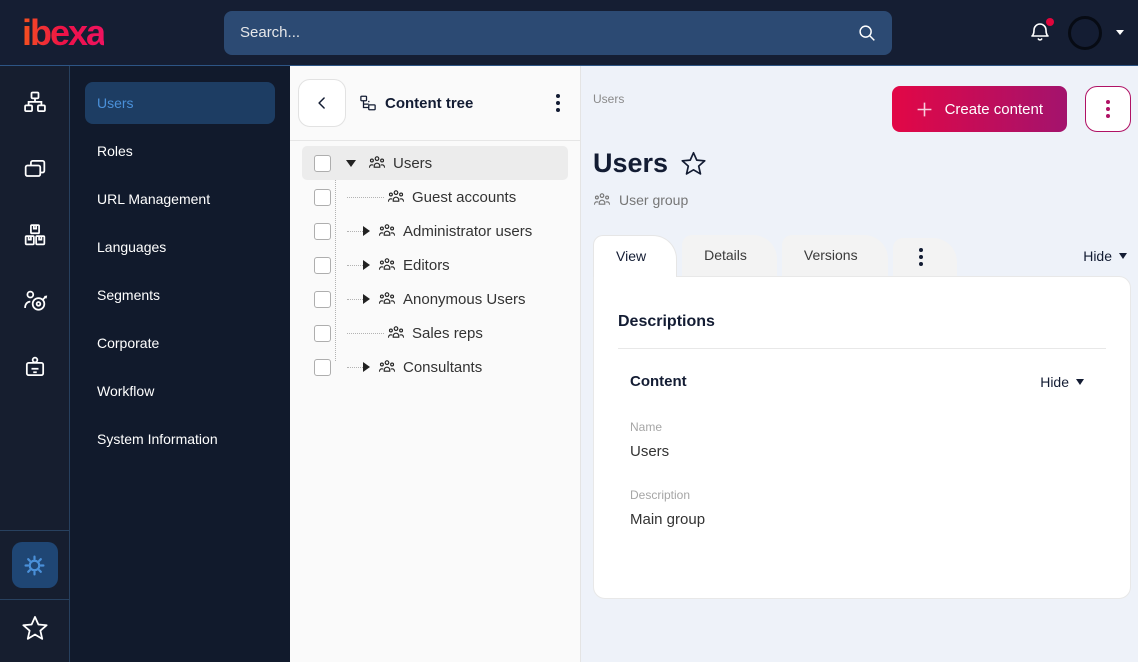 The height and width of the screenshot is (662, 1138). I want to click on content-tree-header: Content tree, so click(435, 103).